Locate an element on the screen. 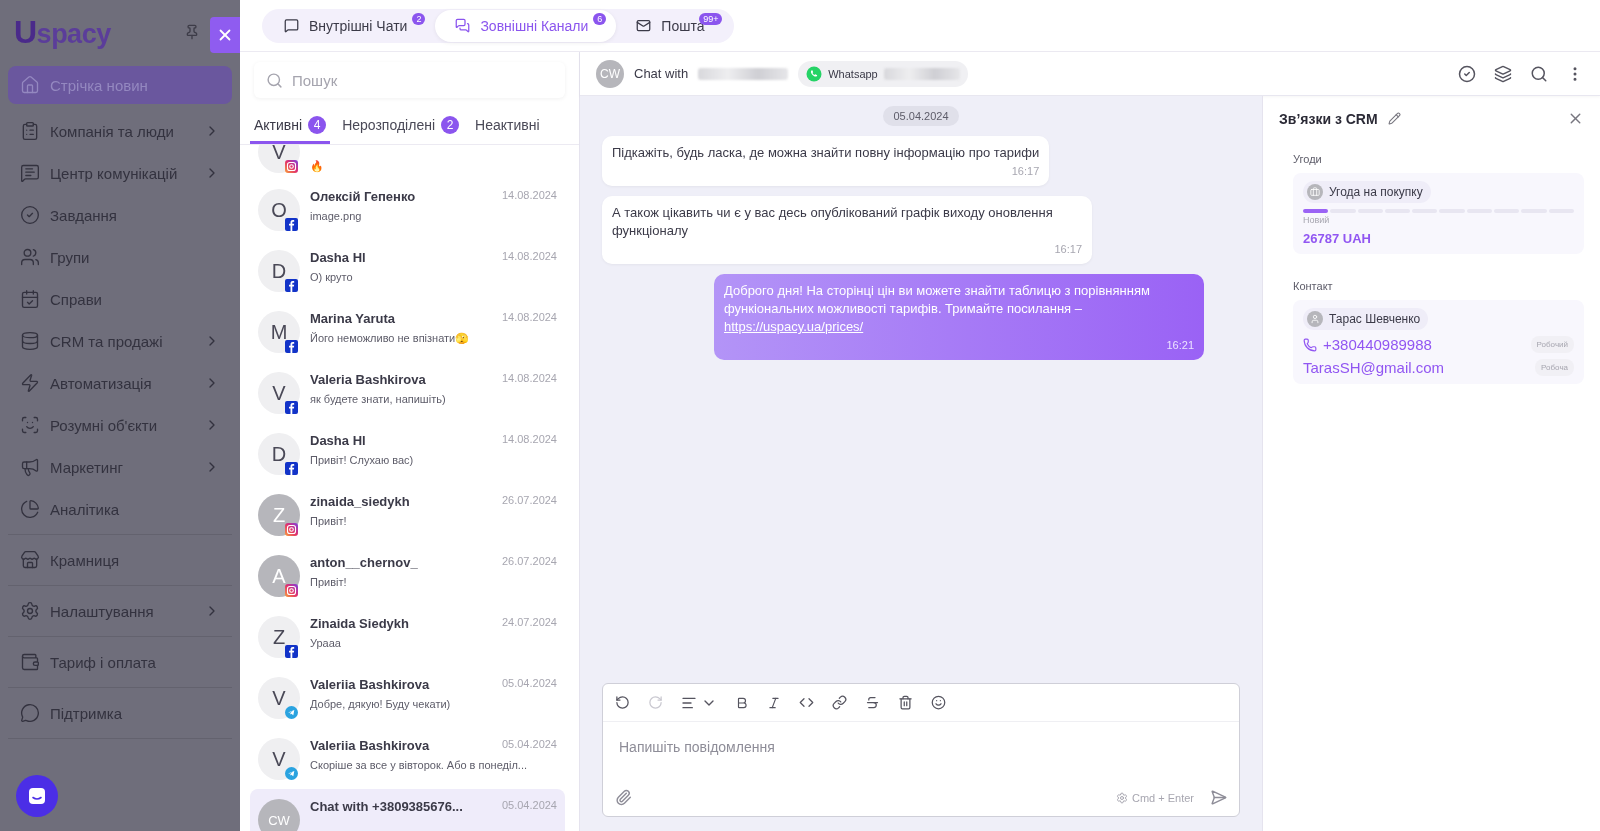  contact-name: Marina Yaruta is located at coordinates (353, 318).